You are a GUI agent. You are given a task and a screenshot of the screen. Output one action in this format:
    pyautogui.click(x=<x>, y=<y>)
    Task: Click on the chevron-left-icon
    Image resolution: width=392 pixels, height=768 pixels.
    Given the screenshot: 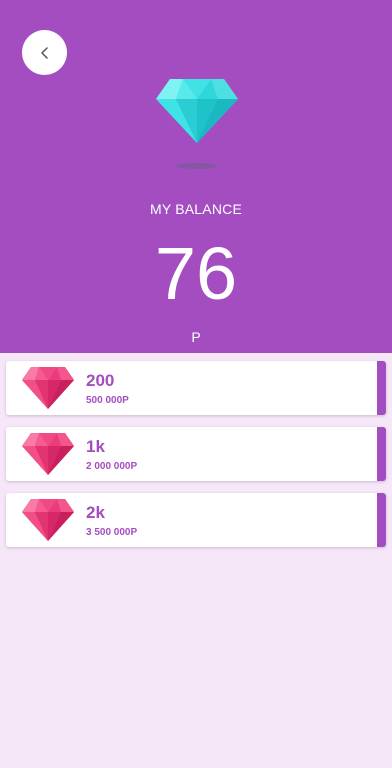 What is the action you would take?
    pyautogui.click(x=45, y=53)
    